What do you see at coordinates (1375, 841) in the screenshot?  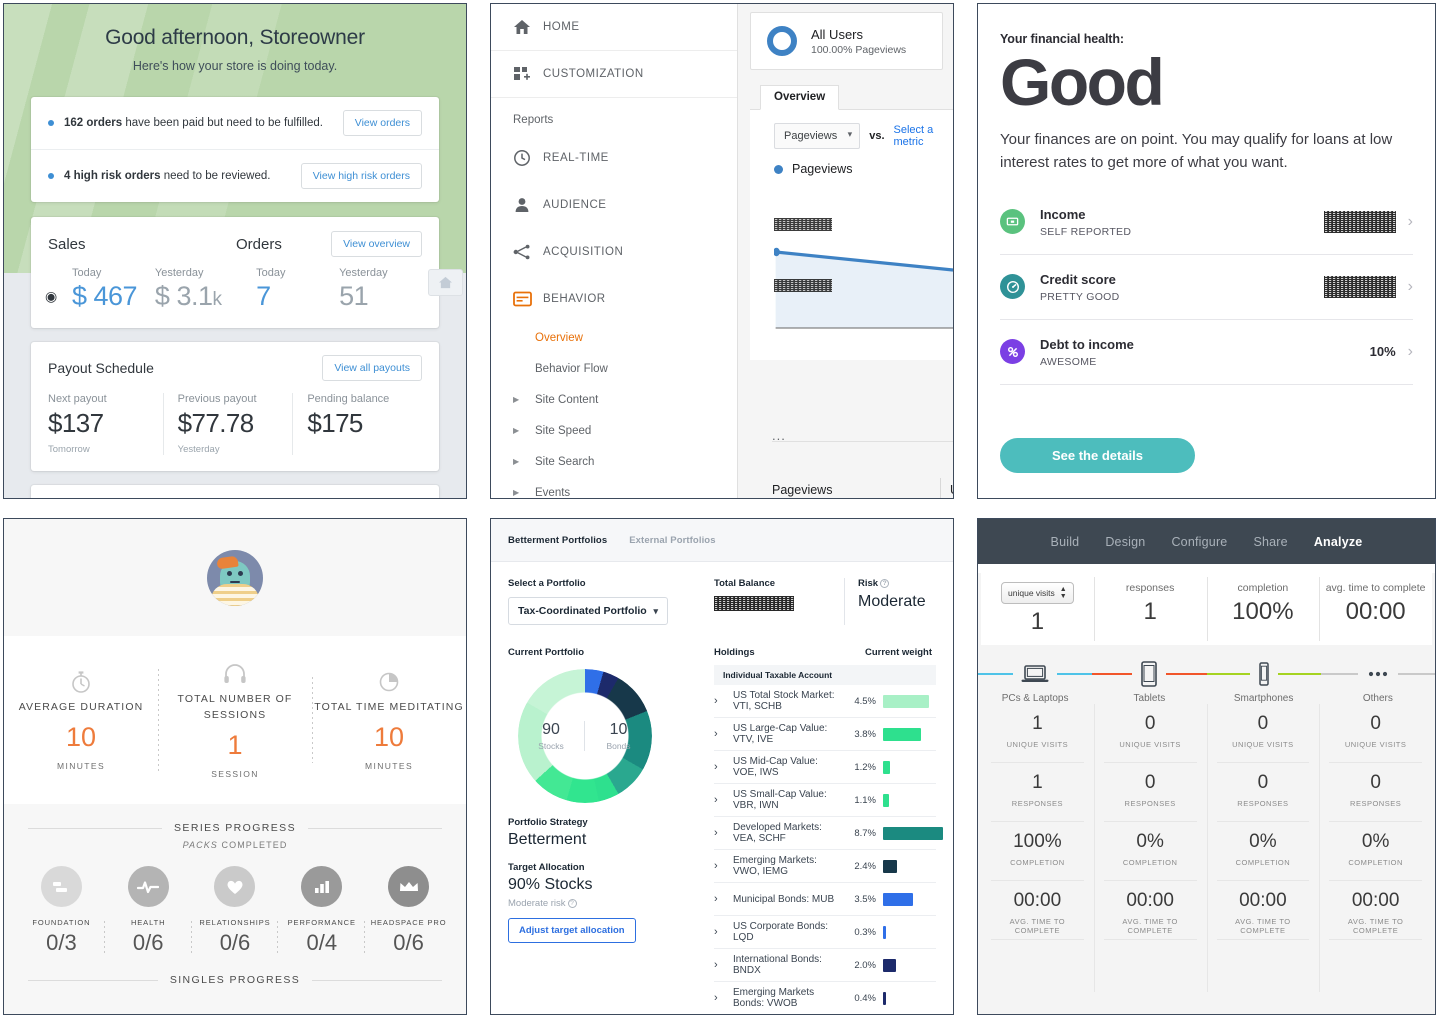 I see `metric-value: 0%` at bounding box center [1375, 841].